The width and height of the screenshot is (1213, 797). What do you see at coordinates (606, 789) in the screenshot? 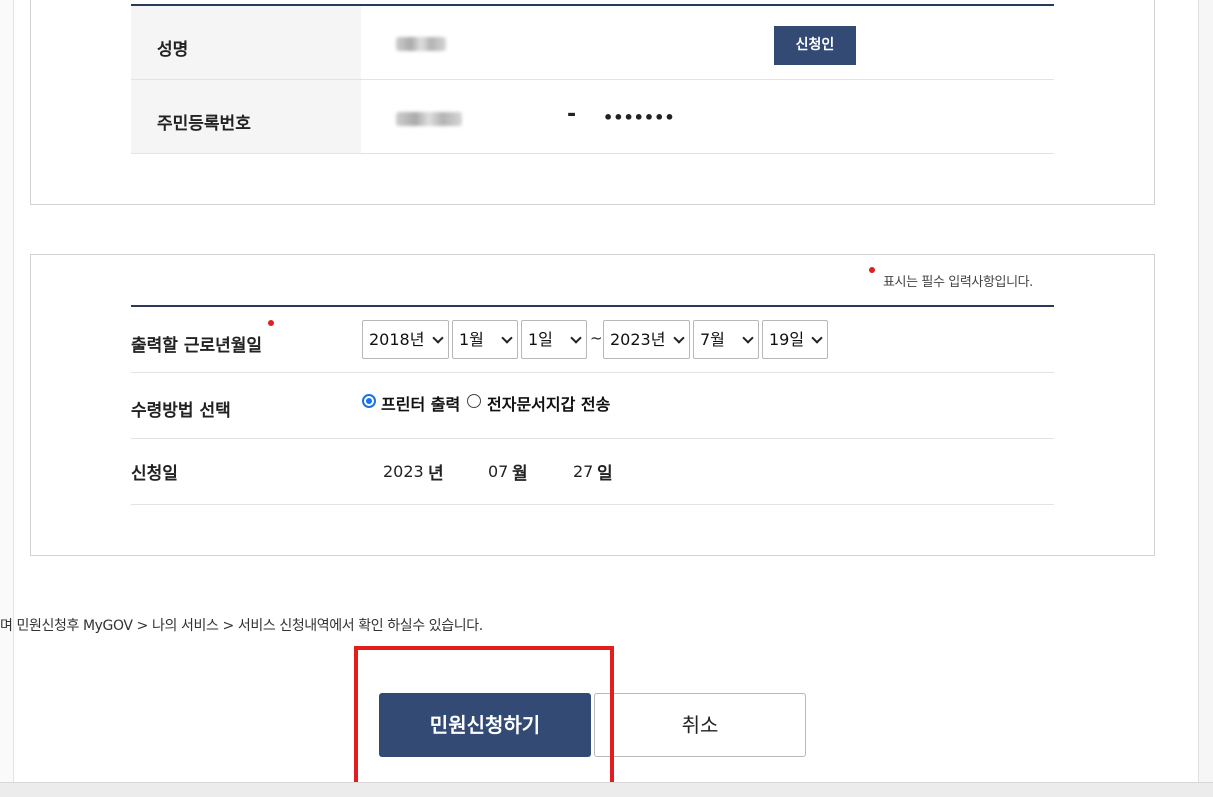
I see `horizontal-scrollbar` at bounding box center [606, 789].